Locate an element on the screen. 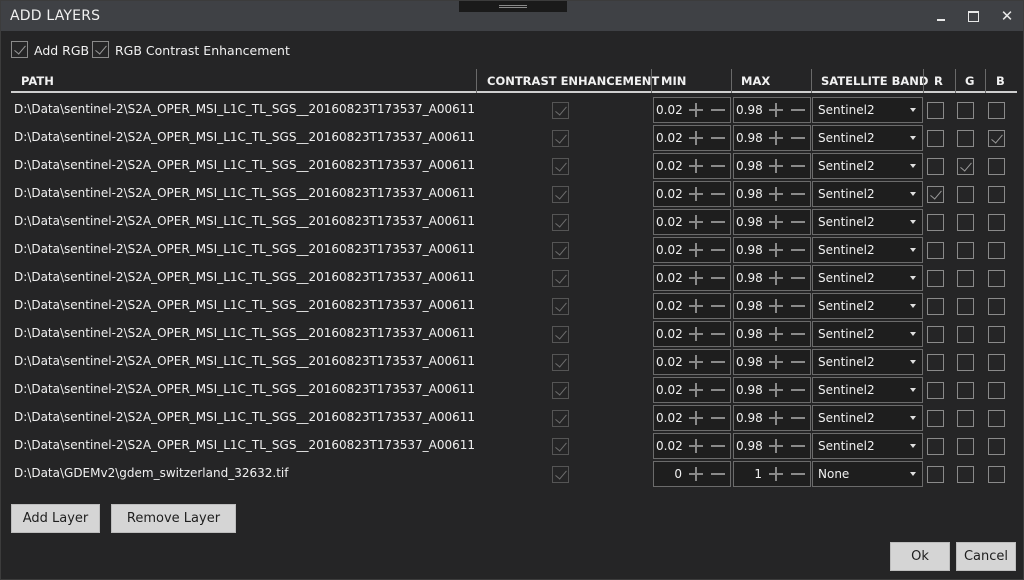 This screenshot has width=1024, height=580. satellite-band-select: None is located at coordinates (867, 474).